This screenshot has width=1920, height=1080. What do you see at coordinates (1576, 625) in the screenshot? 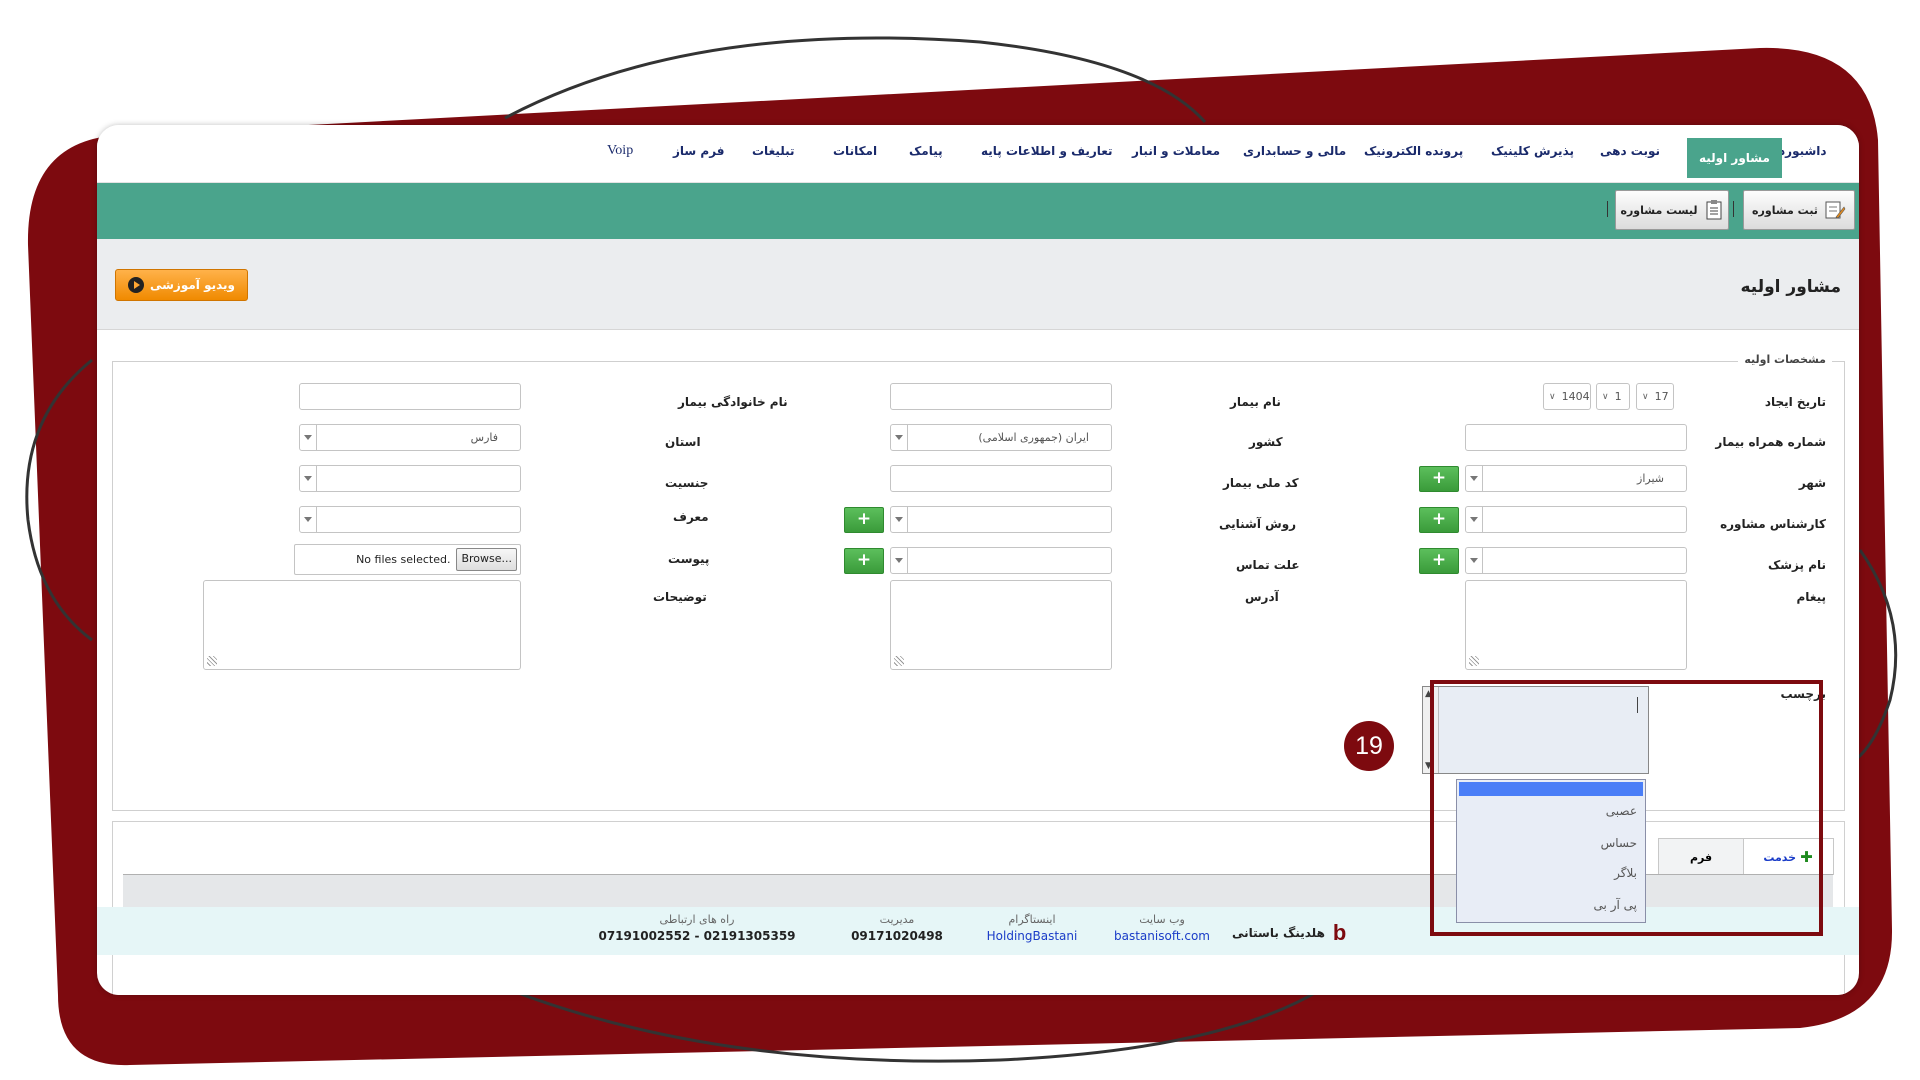
I see `message-textarea` at bounding box center [1576, 625].